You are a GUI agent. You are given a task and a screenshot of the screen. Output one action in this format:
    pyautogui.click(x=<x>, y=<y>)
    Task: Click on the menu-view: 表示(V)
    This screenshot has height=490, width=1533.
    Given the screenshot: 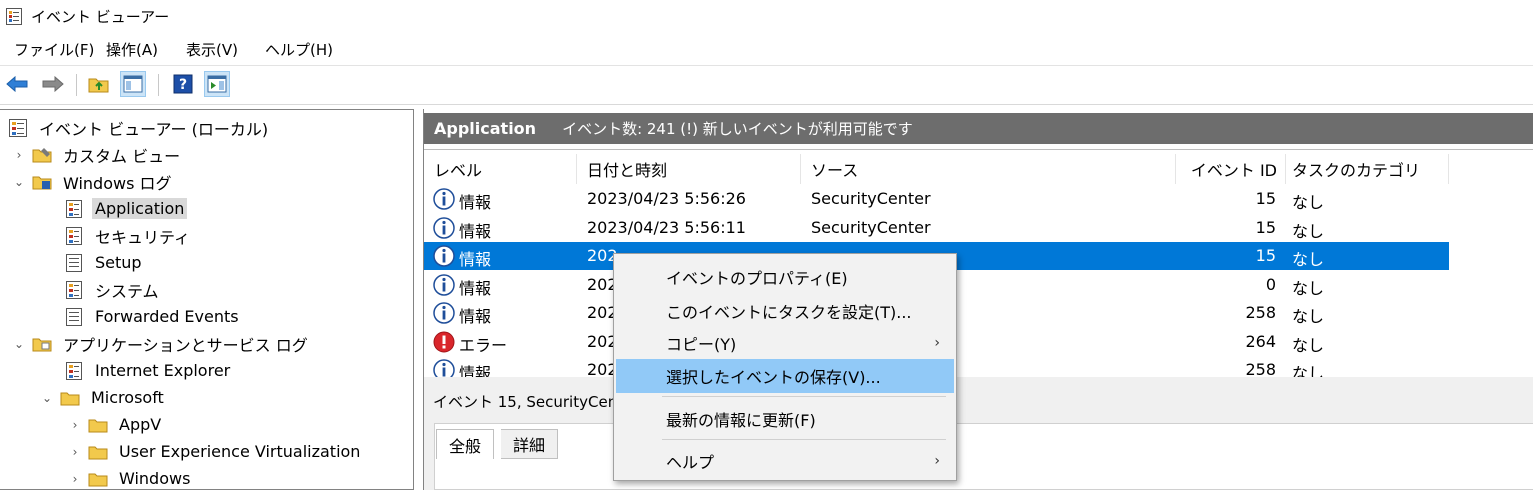 What is the action you would take?
    pyautogui.click(x=212, y=49)
    